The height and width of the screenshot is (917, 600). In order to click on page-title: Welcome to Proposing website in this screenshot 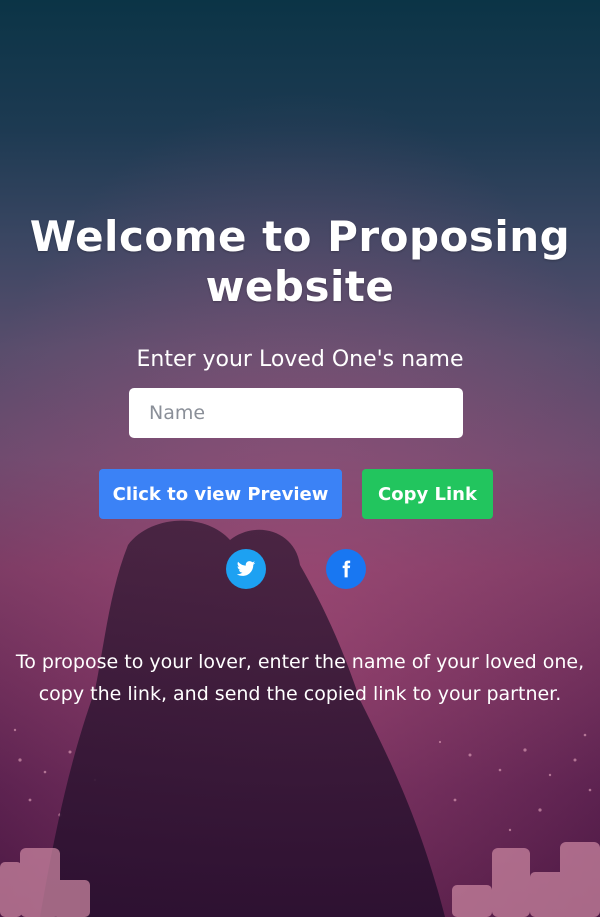, I will do `click(300, 261)`.